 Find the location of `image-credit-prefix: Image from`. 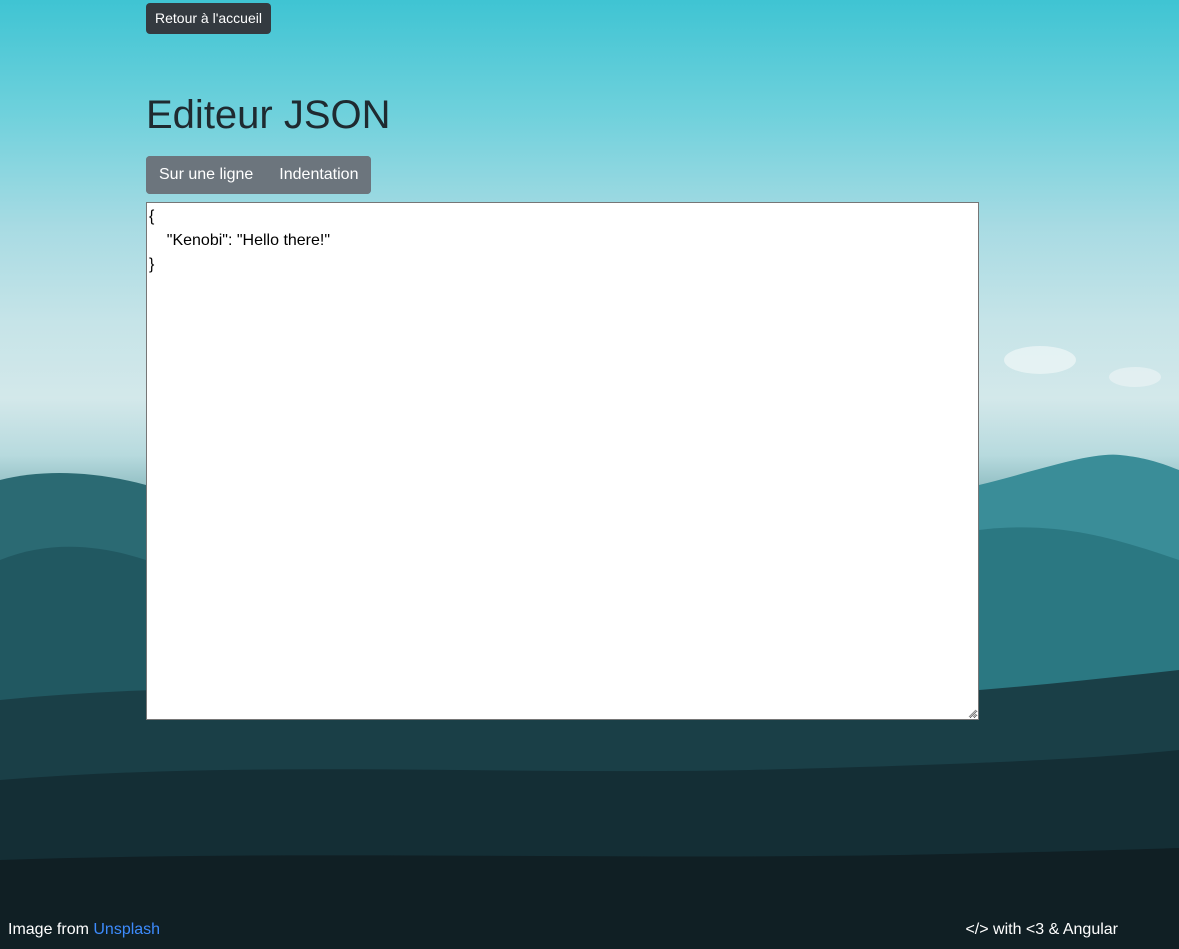

image-credit-prefix: Image from is located at coordinates (48, 929).